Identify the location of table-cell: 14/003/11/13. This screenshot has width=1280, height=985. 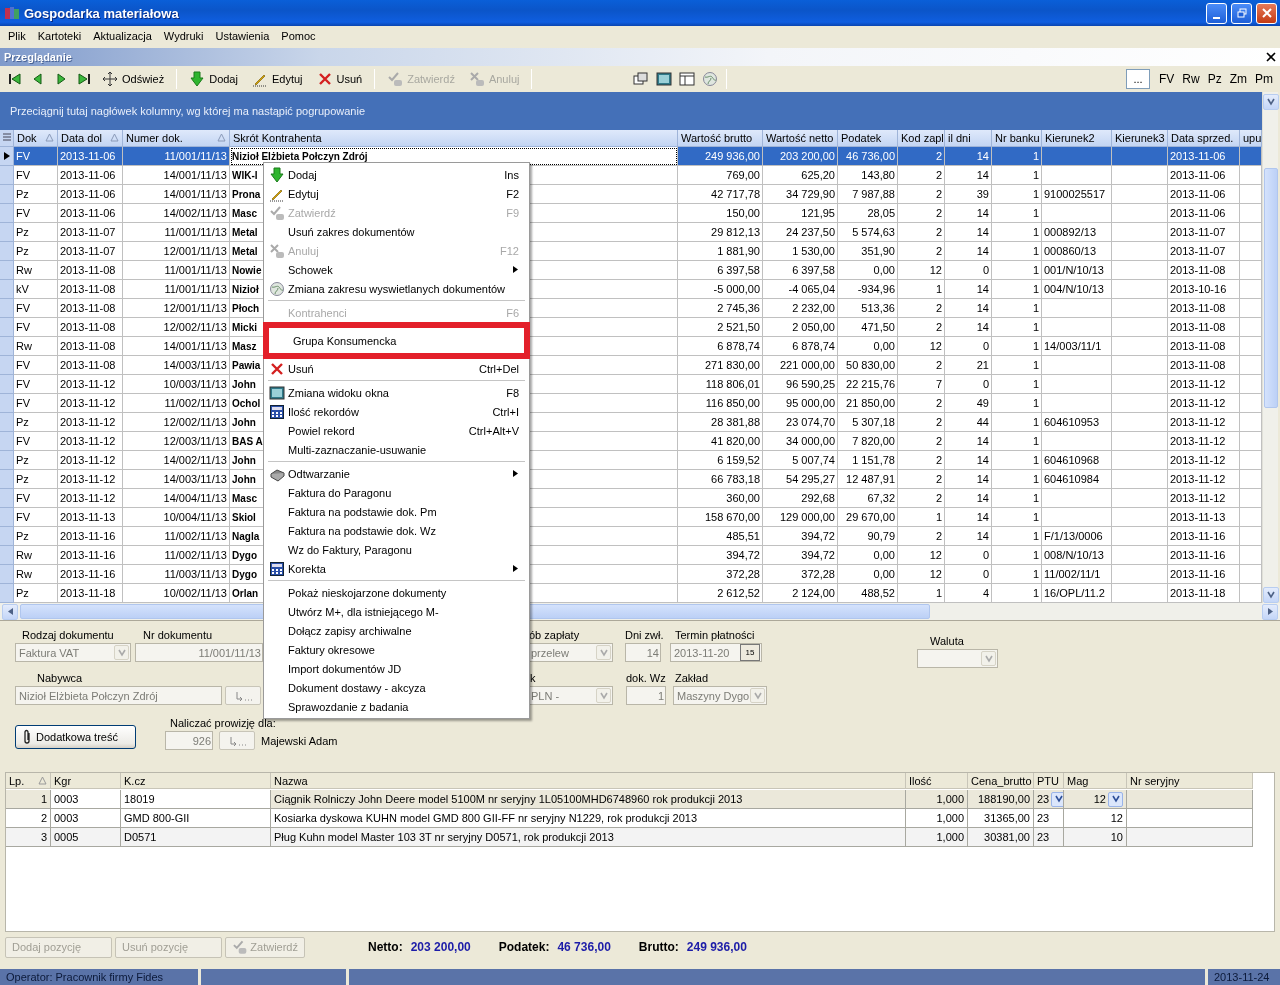
(176, 479).